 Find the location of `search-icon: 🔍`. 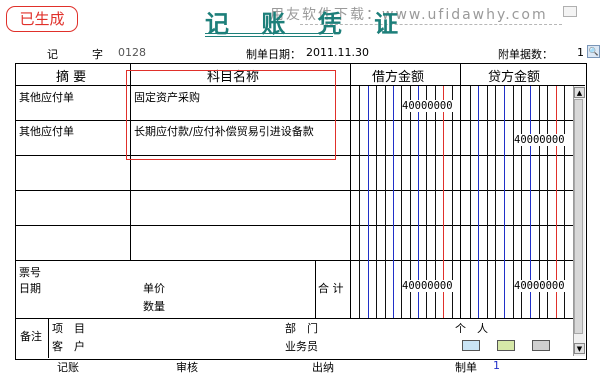

search-icon: 🔍 is located at coordinates (593, 51).